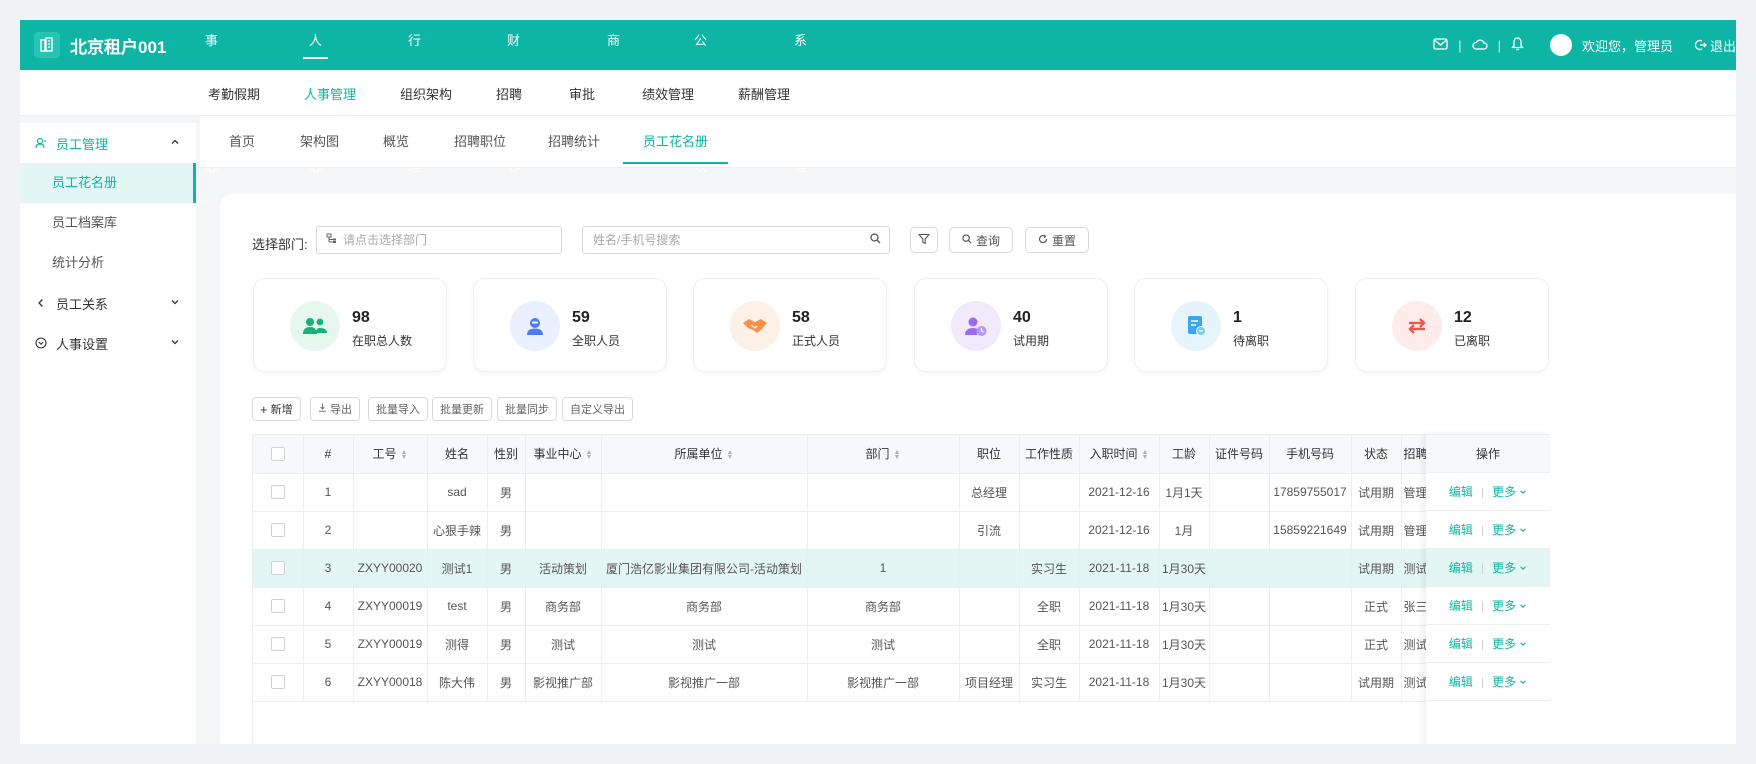 The image size is (1756, 764). What do you see at coordinates (1488, 606) in the screenshot?
I see `row-operations: 编辑 | 更多` at bounding box center [1488, 606].